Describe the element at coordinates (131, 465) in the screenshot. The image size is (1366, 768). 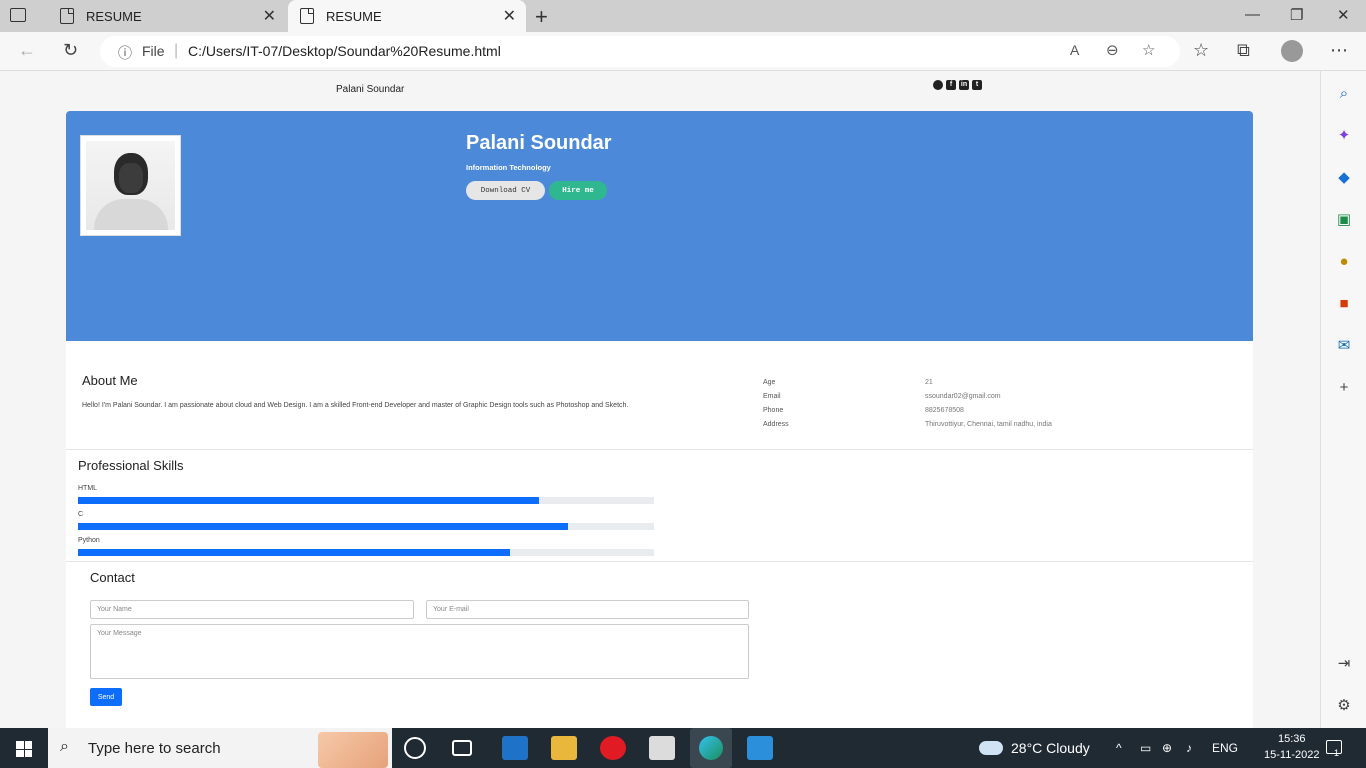
I see `skills-heading: Professional Skills` at that location.